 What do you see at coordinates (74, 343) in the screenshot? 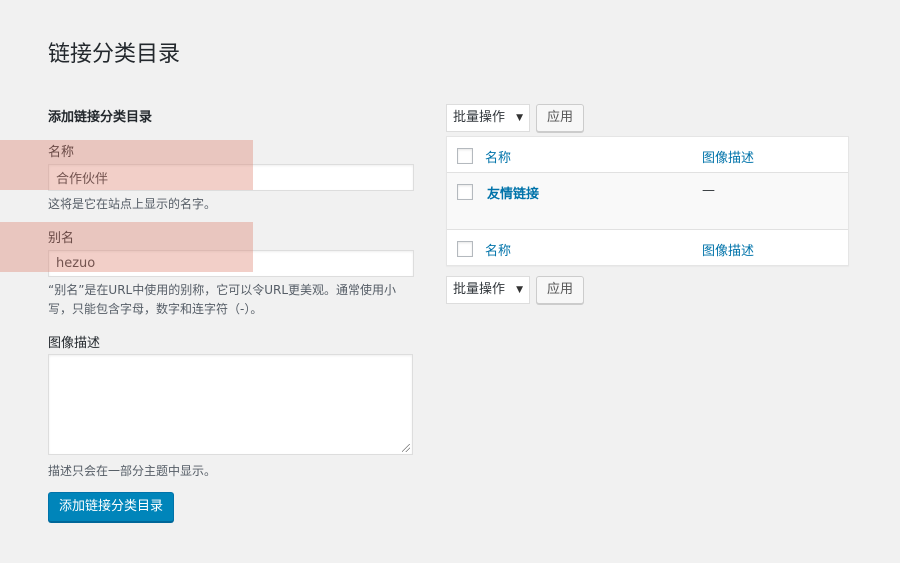
I see `description-label: 图像描述` at bounding box center [74, 343].